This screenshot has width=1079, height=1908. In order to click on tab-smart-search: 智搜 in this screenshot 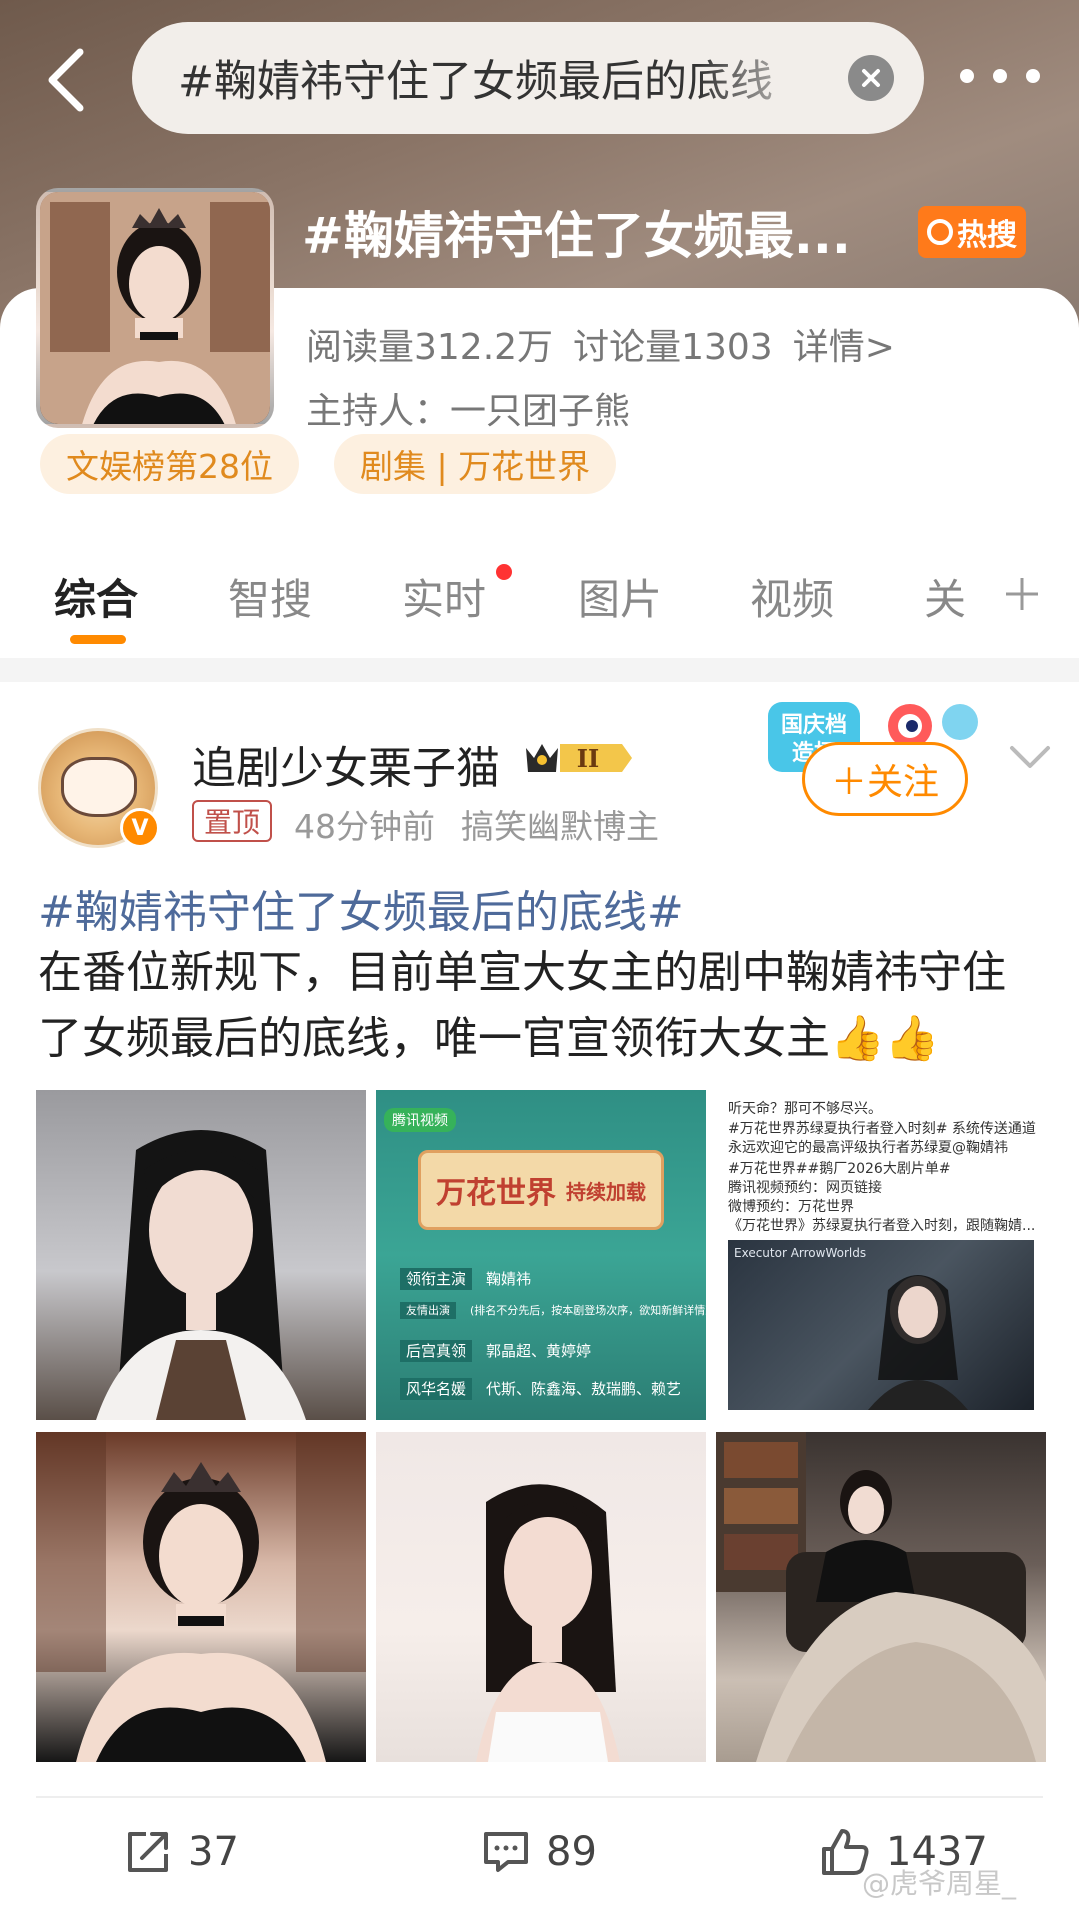, I will do `click(270, 596)`.